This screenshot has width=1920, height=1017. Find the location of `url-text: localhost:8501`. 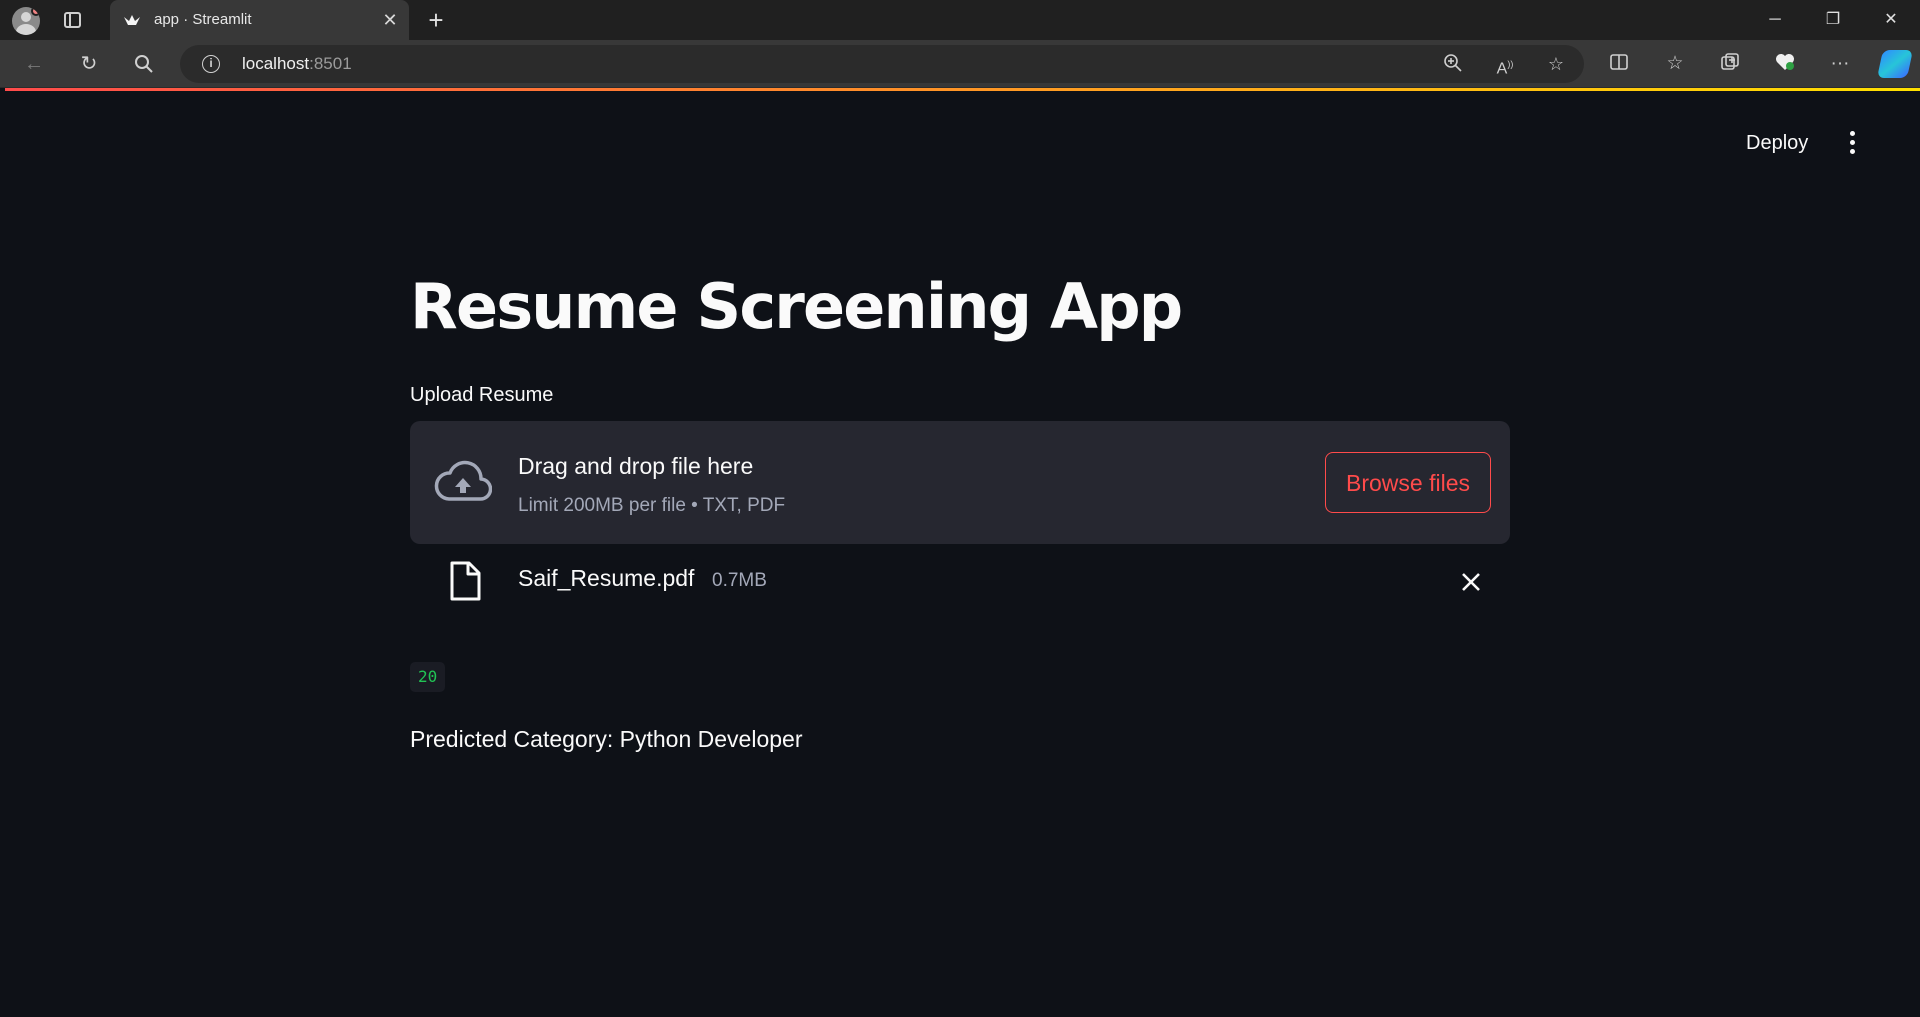

url-text: localhost:8501 is located at coordinates (297, 64).